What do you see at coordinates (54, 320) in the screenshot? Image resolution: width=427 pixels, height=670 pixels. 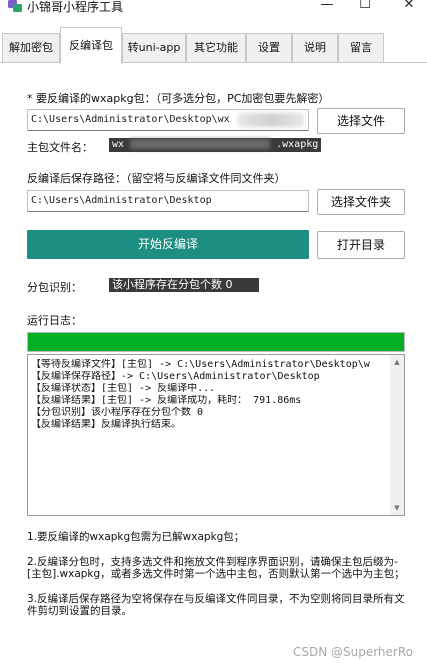 I see `log-label: 运行日志：` at bounding box center [54, 320].